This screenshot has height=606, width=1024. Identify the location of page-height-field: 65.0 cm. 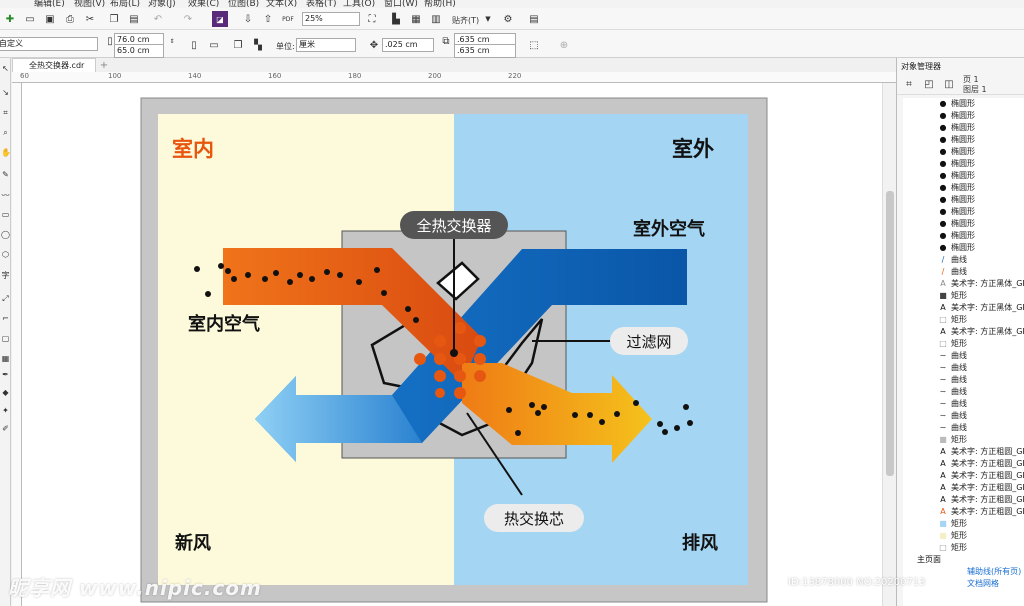
(139, 51).